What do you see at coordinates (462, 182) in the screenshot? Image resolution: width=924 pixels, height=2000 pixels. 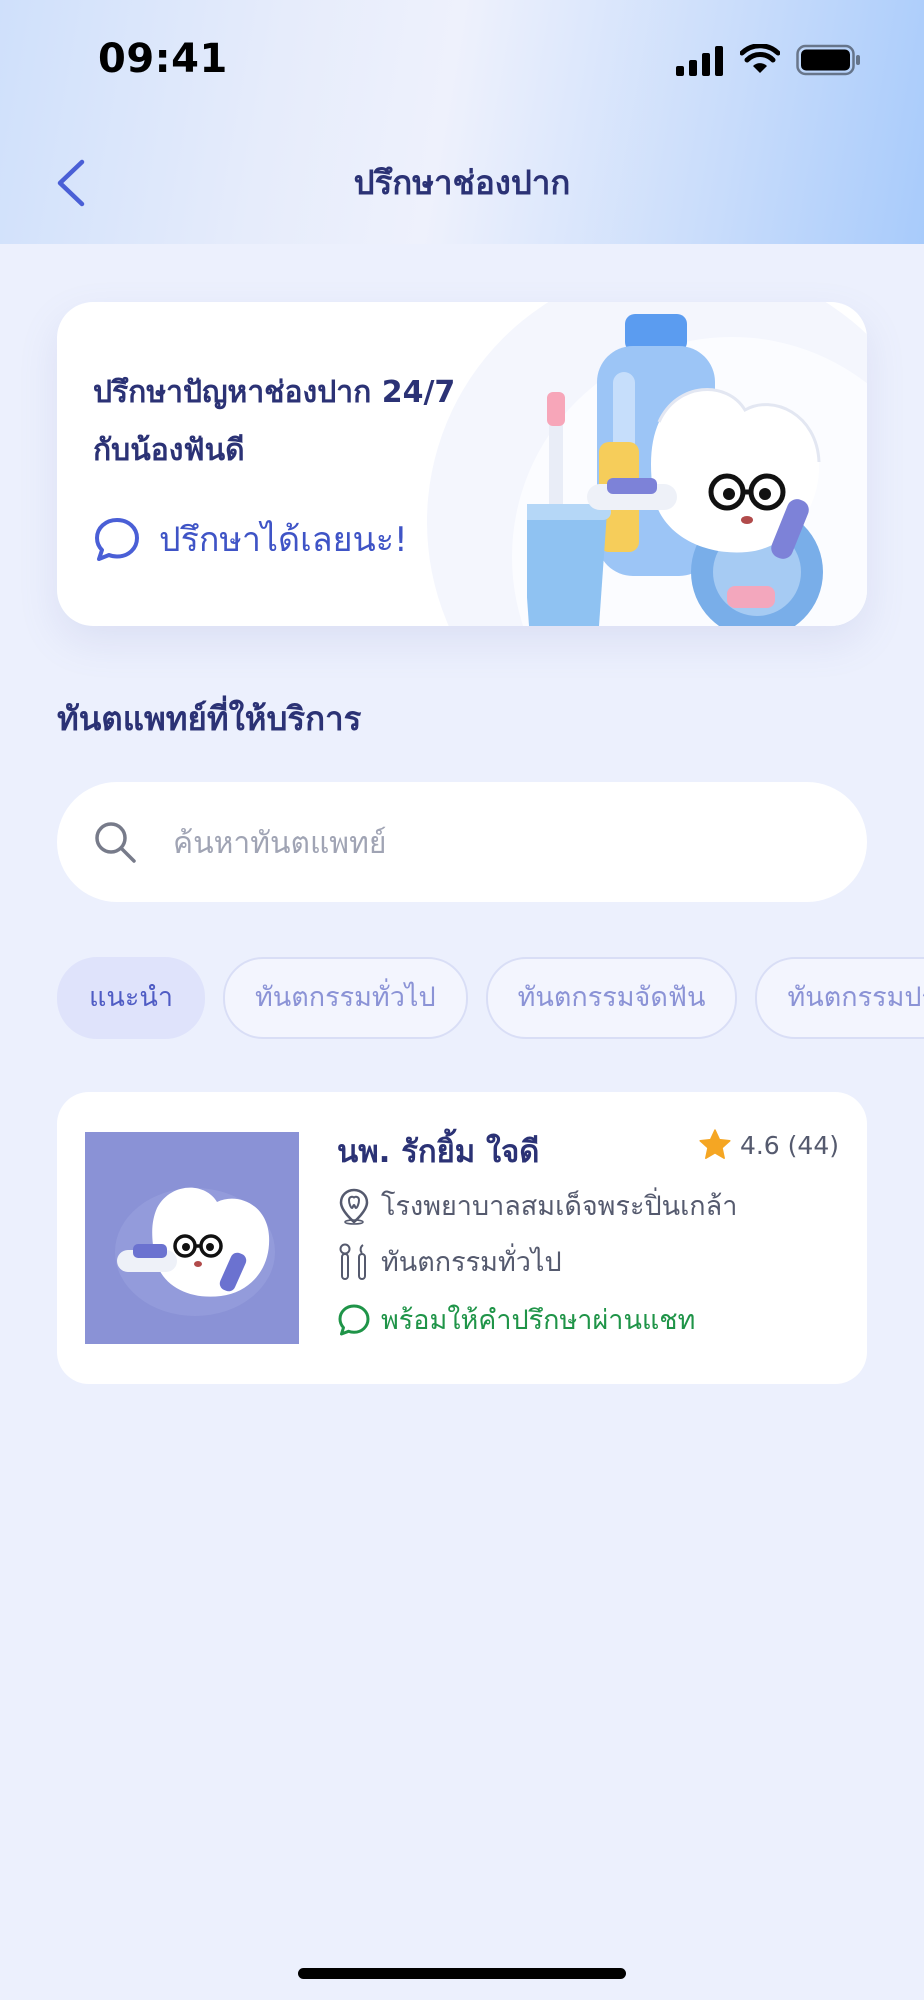 I see `page-title: ปรึกษาช่องปาก` at bounding box center [462, 182].